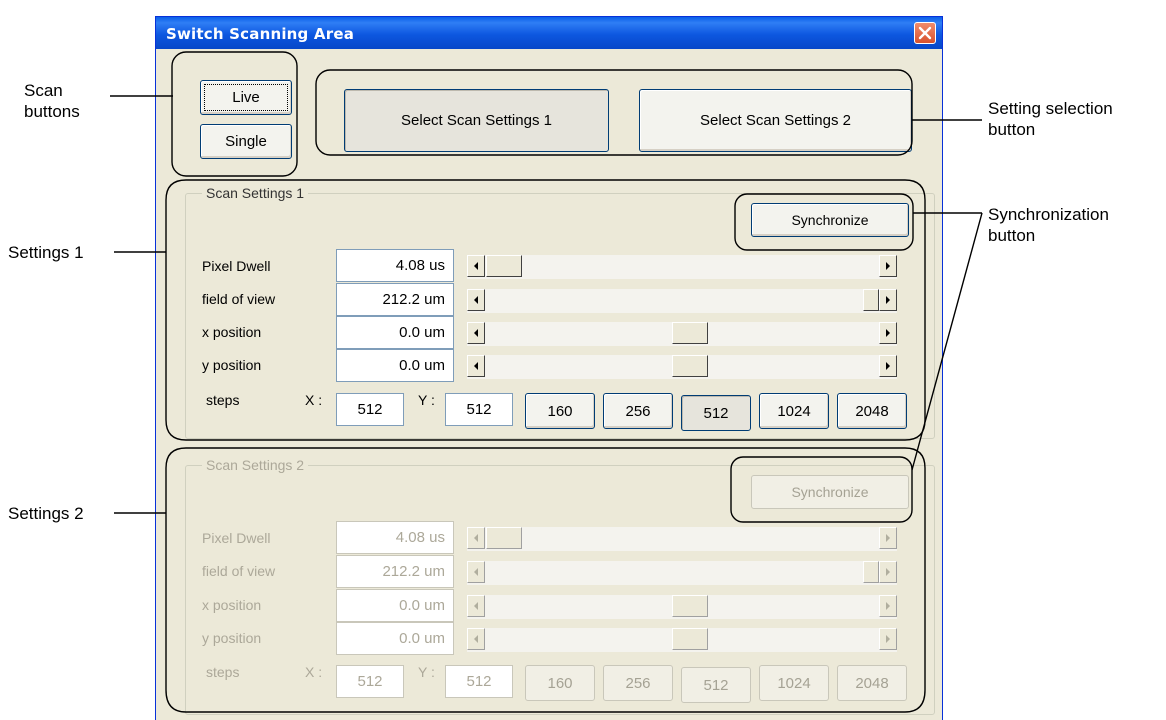  Describe the element at coordinates (395, 299) in the screenshot. I see `field-of-view-field: 212.2 um` at that location.